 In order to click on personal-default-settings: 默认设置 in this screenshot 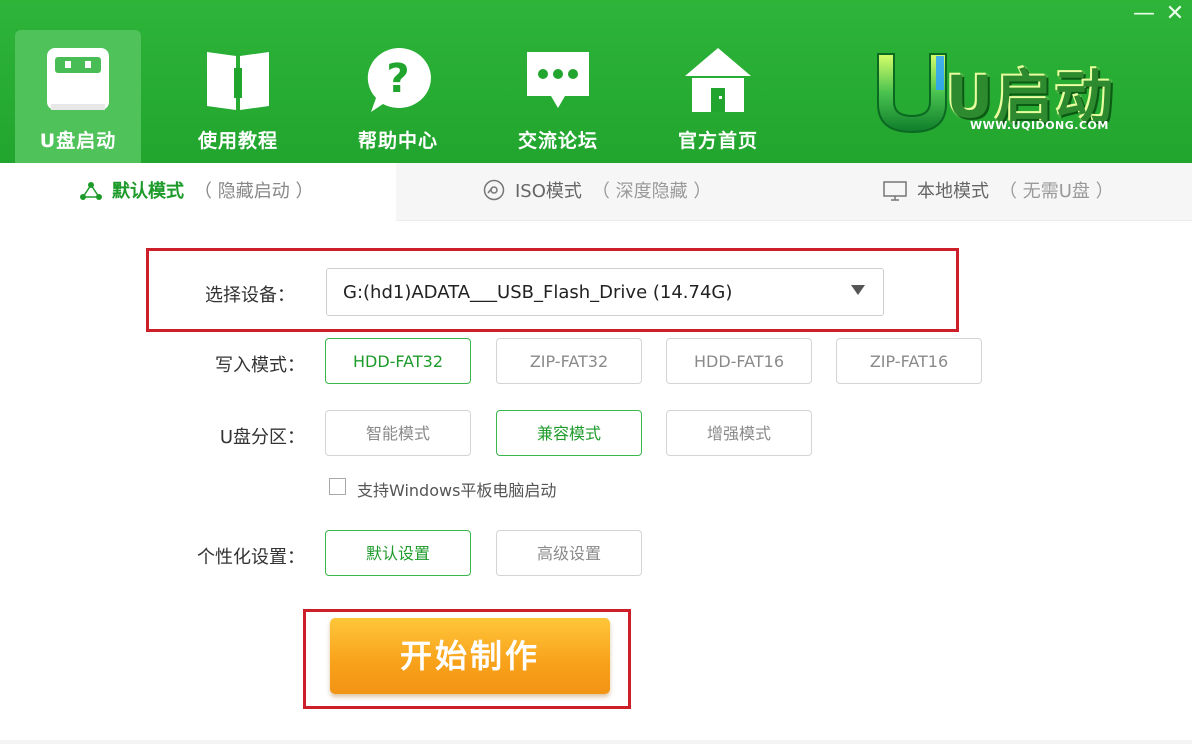, I will do `click(398, 553)`.